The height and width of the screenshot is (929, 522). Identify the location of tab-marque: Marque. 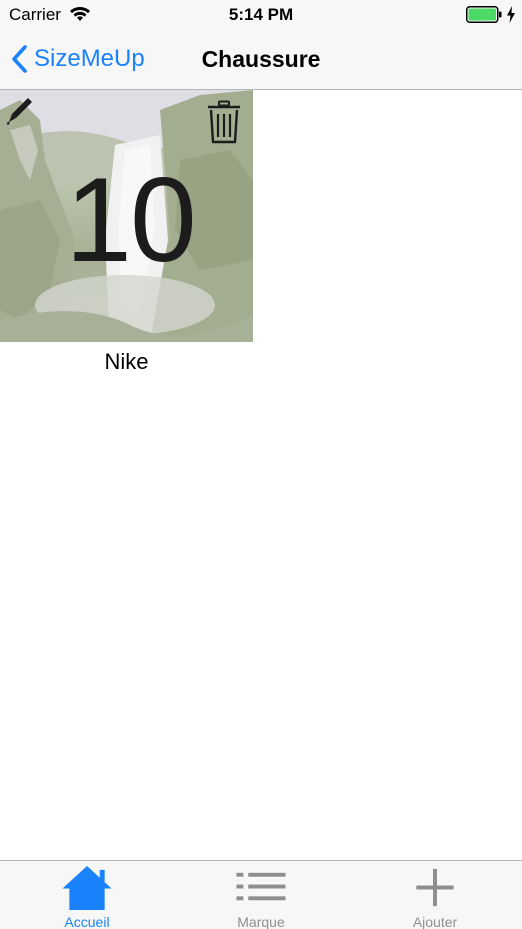
(261, 895).